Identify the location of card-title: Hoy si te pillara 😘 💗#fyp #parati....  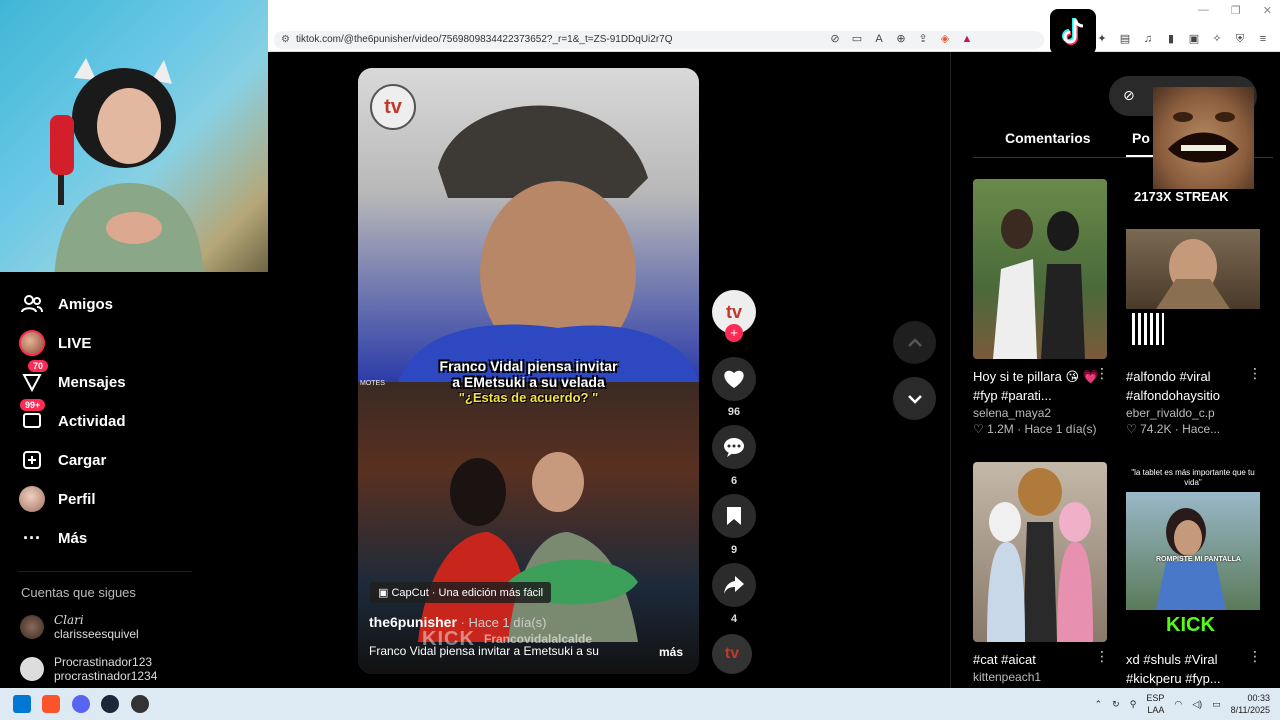
(1040, 386).